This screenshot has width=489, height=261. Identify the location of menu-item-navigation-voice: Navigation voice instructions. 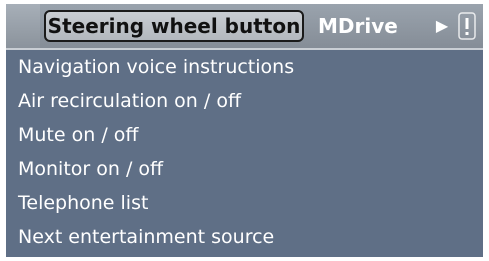
(244, 67).